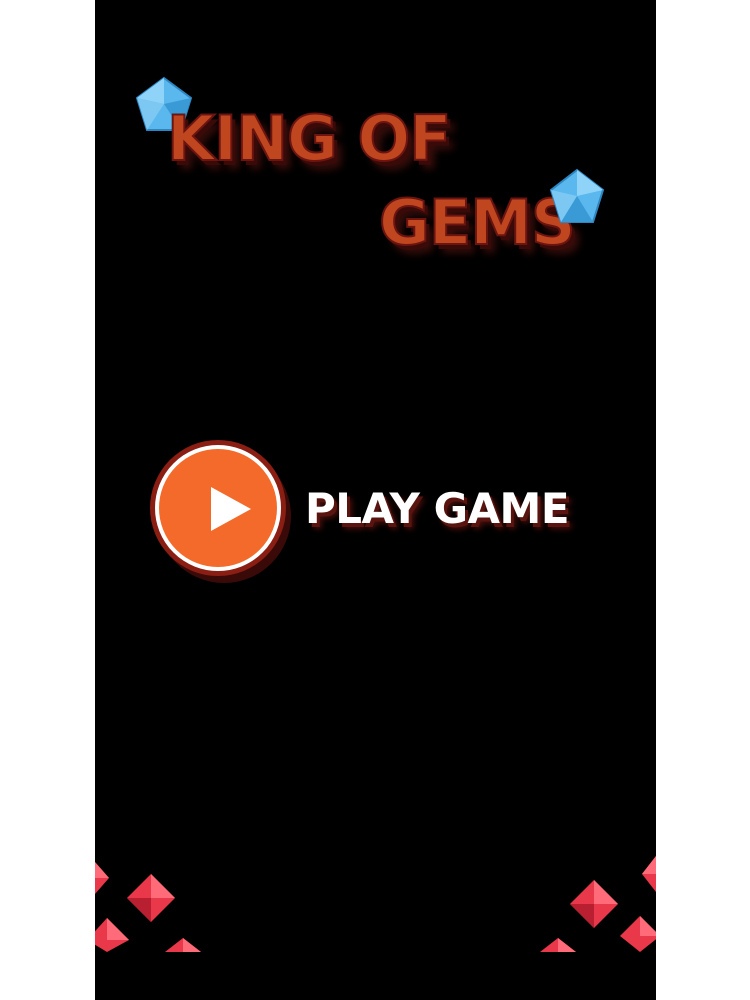 The width and height of the screenshot is (750, 1000). Describe the element at coordinates (231, 509) in the screenshot. I see `play-icon` at that location.